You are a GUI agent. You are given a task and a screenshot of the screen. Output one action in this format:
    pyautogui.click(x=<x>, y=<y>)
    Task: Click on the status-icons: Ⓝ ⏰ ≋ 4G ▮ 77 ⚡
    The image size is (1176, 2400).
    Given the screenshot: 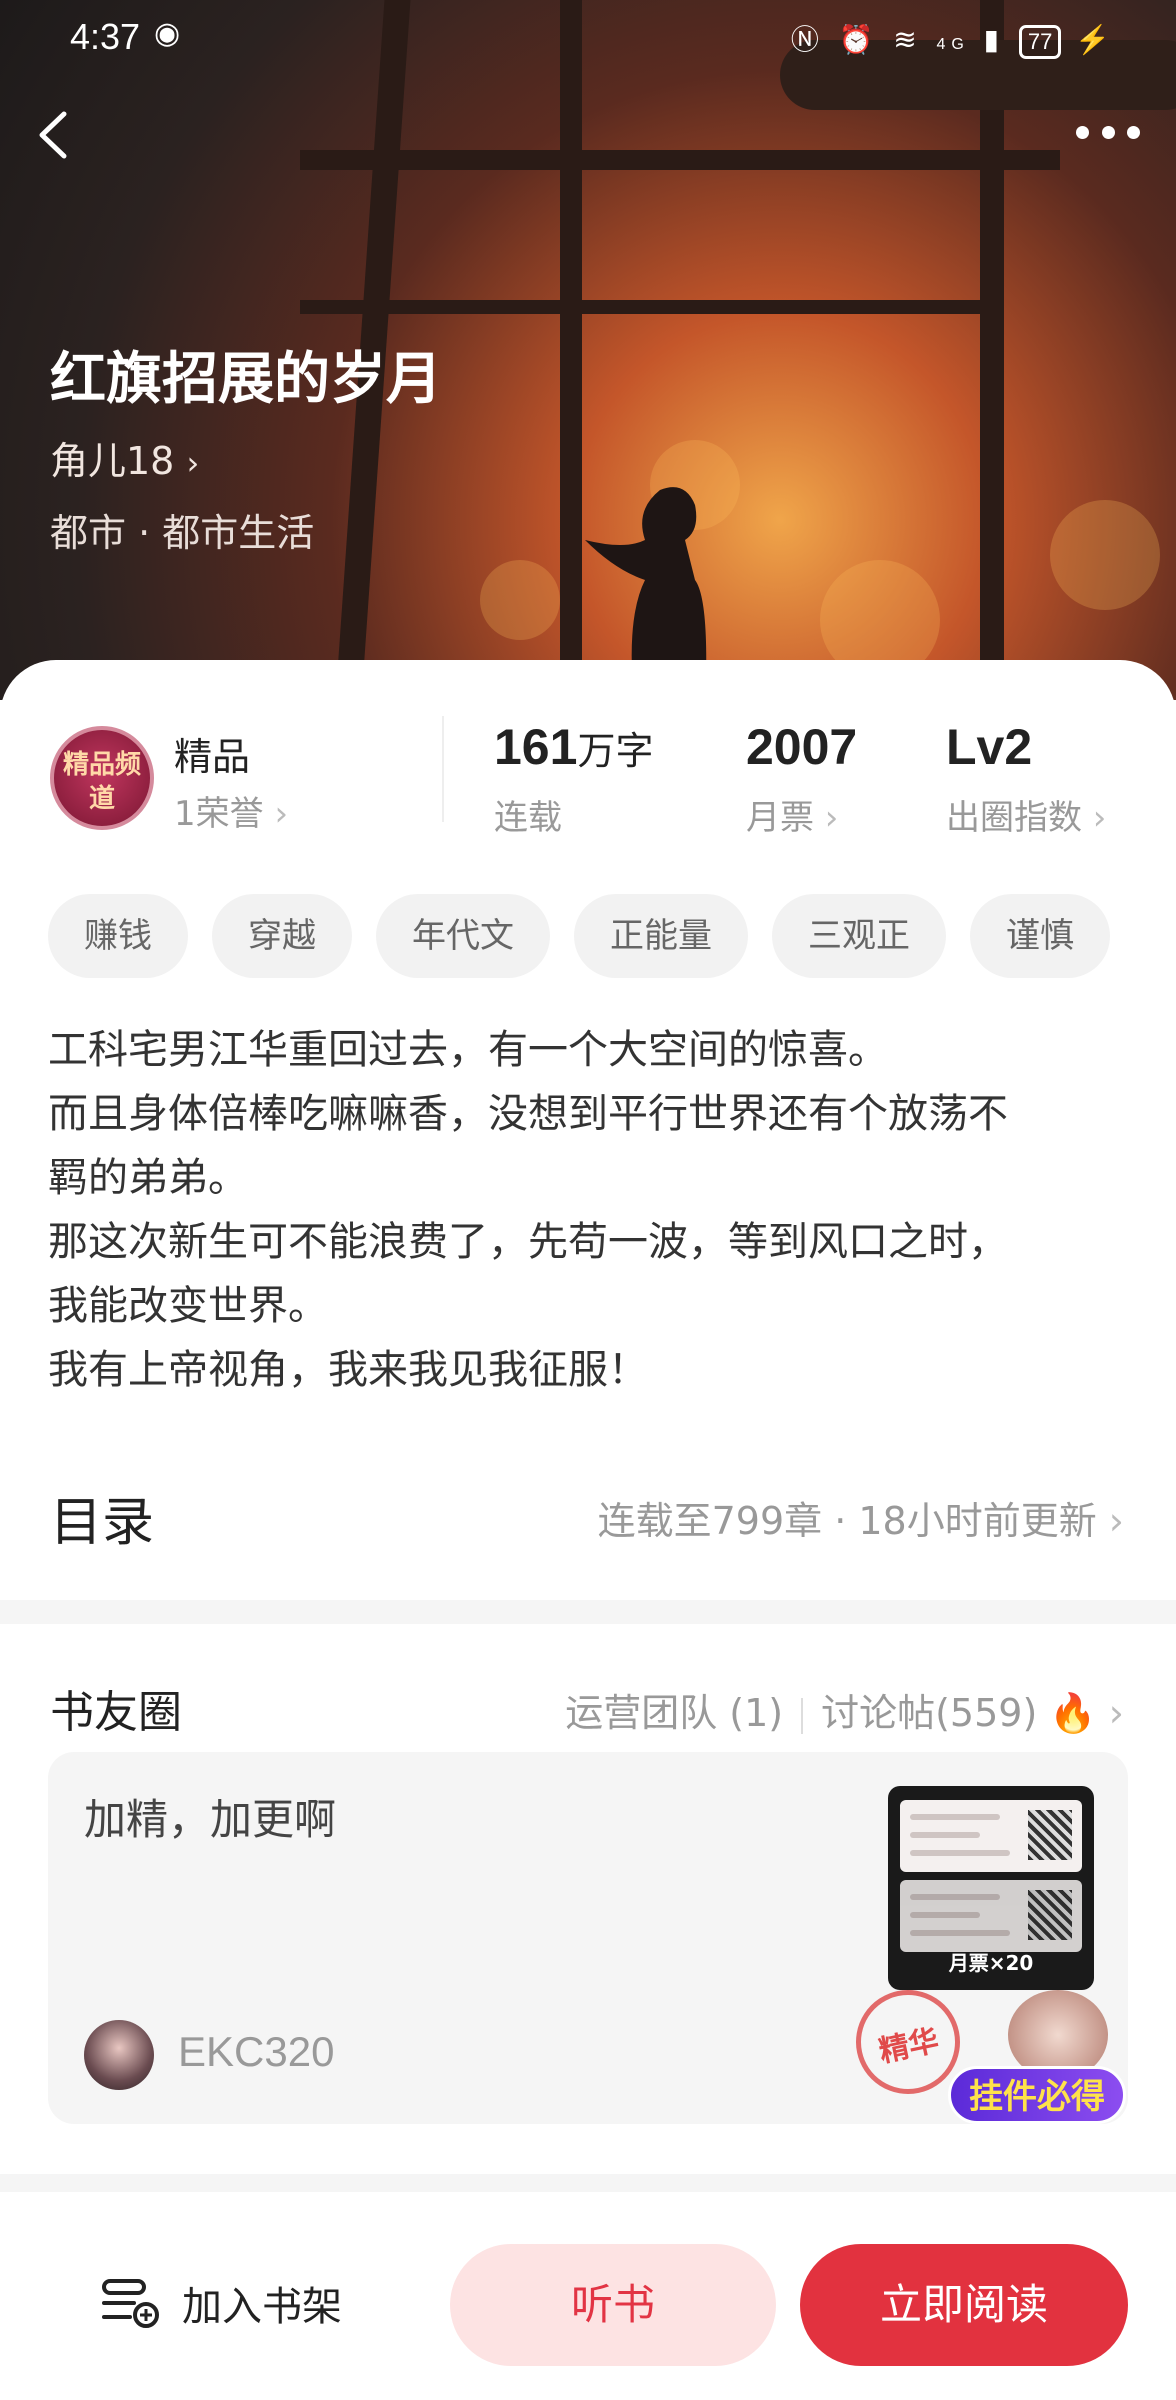 What is the action you would take?
    pyautogui.click(x=953, y=38)
    